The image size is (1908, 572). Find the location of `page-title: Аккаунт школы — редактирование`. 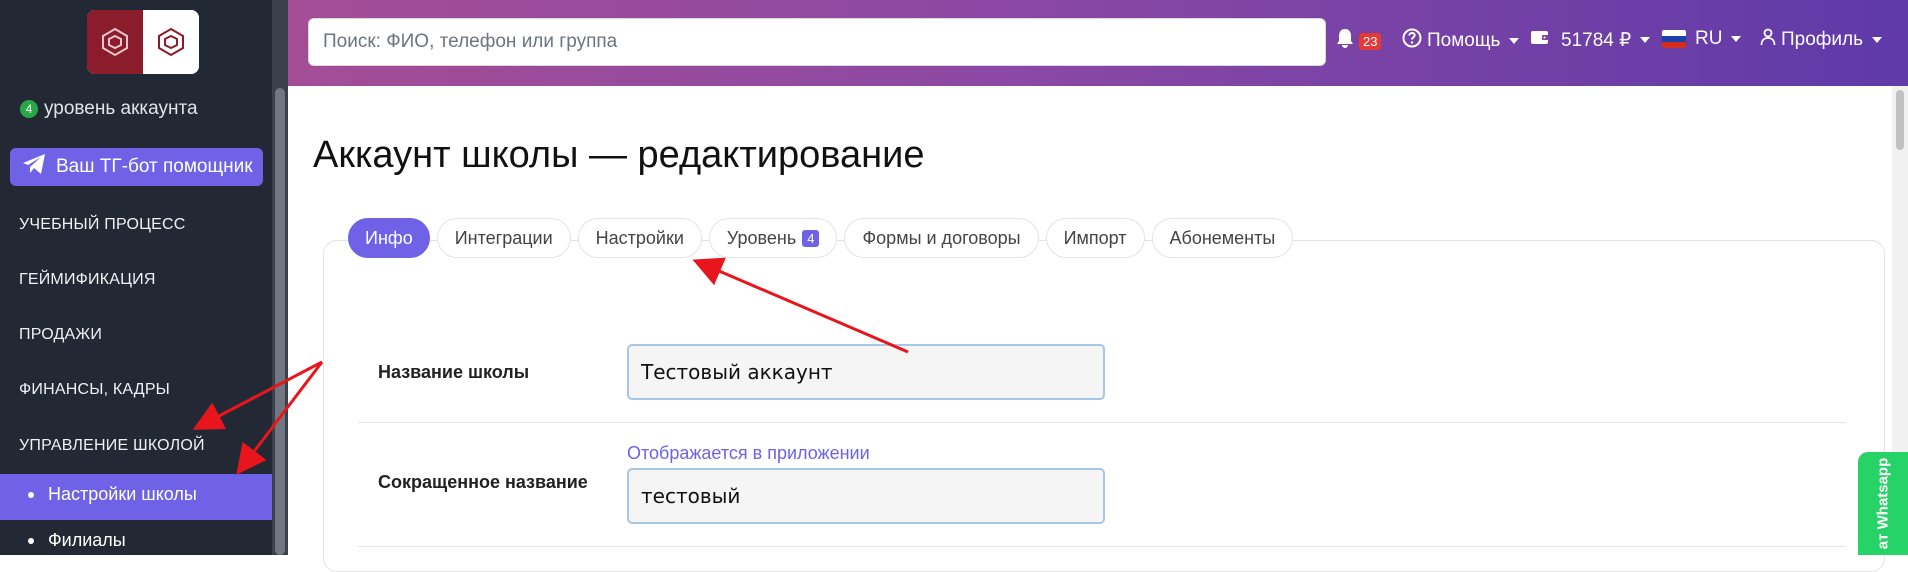

page-title: Аккаунт школы — редактирование is located at coordinates (619, 155).